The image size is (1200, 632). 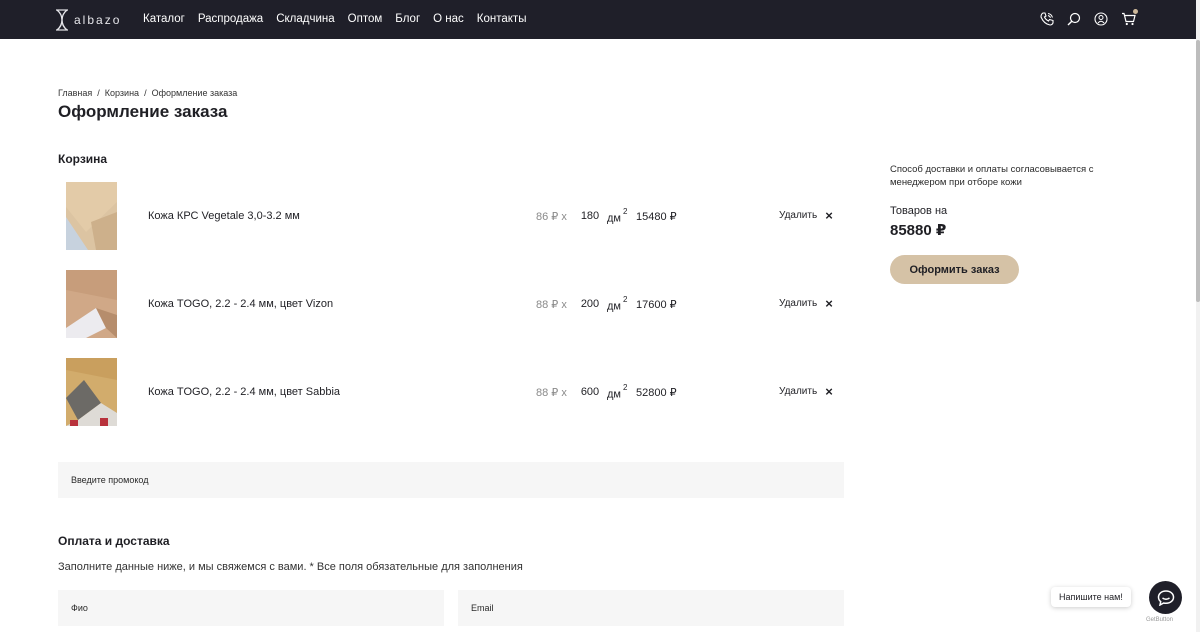 What do you see at coordinates (1198, 171) in the screenshot?
I see `scrollbar-thumb` at bounding box center [1198, 171].